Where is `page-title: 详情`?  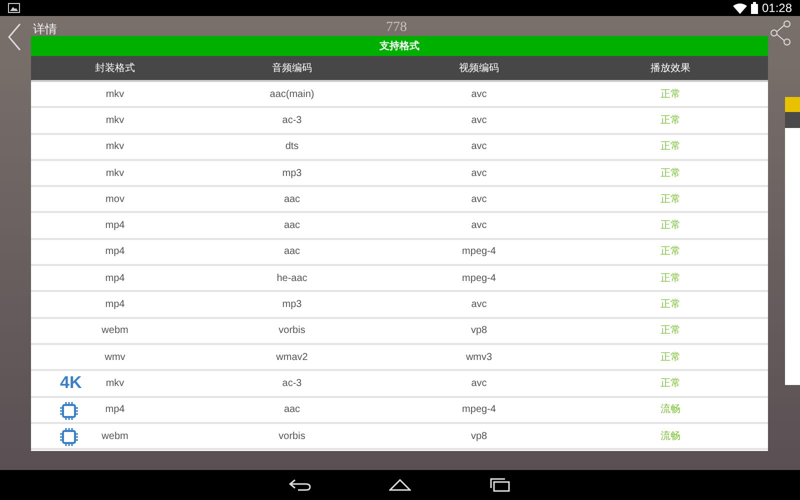 page-title: 详情 is located at coordinates (45, 29).